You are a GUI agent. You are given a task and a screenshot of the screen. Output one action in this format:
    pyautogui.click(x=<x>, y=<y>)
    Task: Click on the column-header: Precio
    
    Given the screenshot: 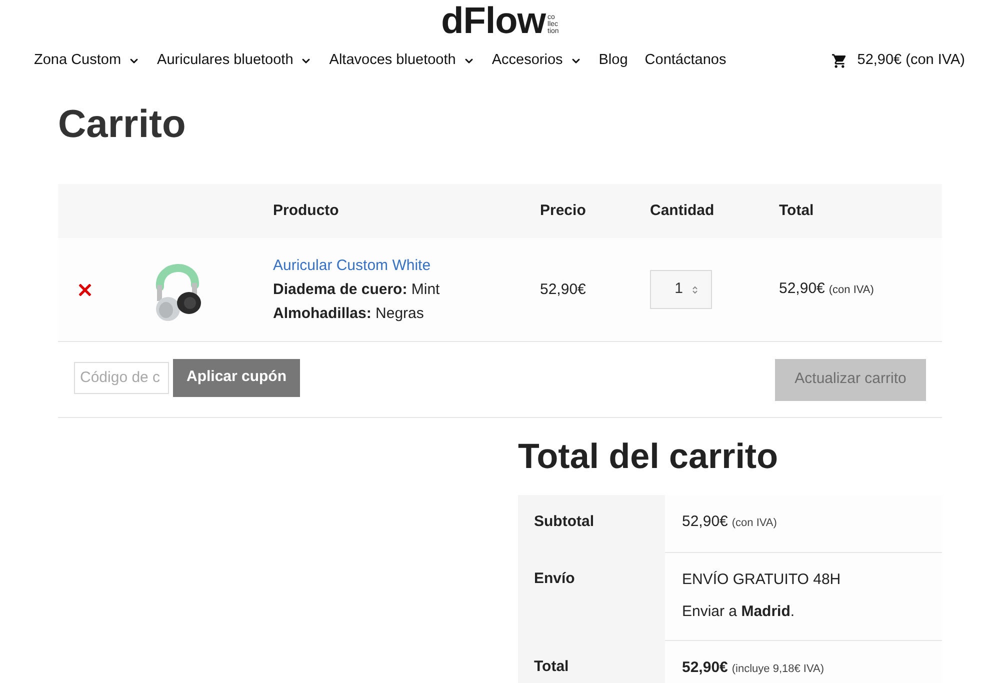 What is the action you would take?
    pyautogui.click(x=563, y=210)
    